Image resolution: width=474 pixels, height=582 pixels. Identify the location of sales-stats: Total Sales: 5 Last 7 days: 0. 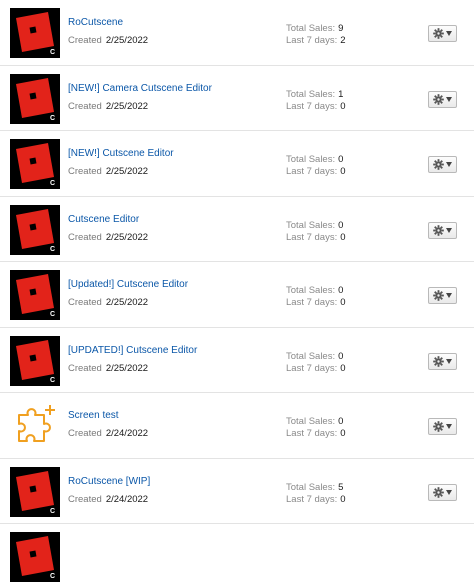
(316, 494).